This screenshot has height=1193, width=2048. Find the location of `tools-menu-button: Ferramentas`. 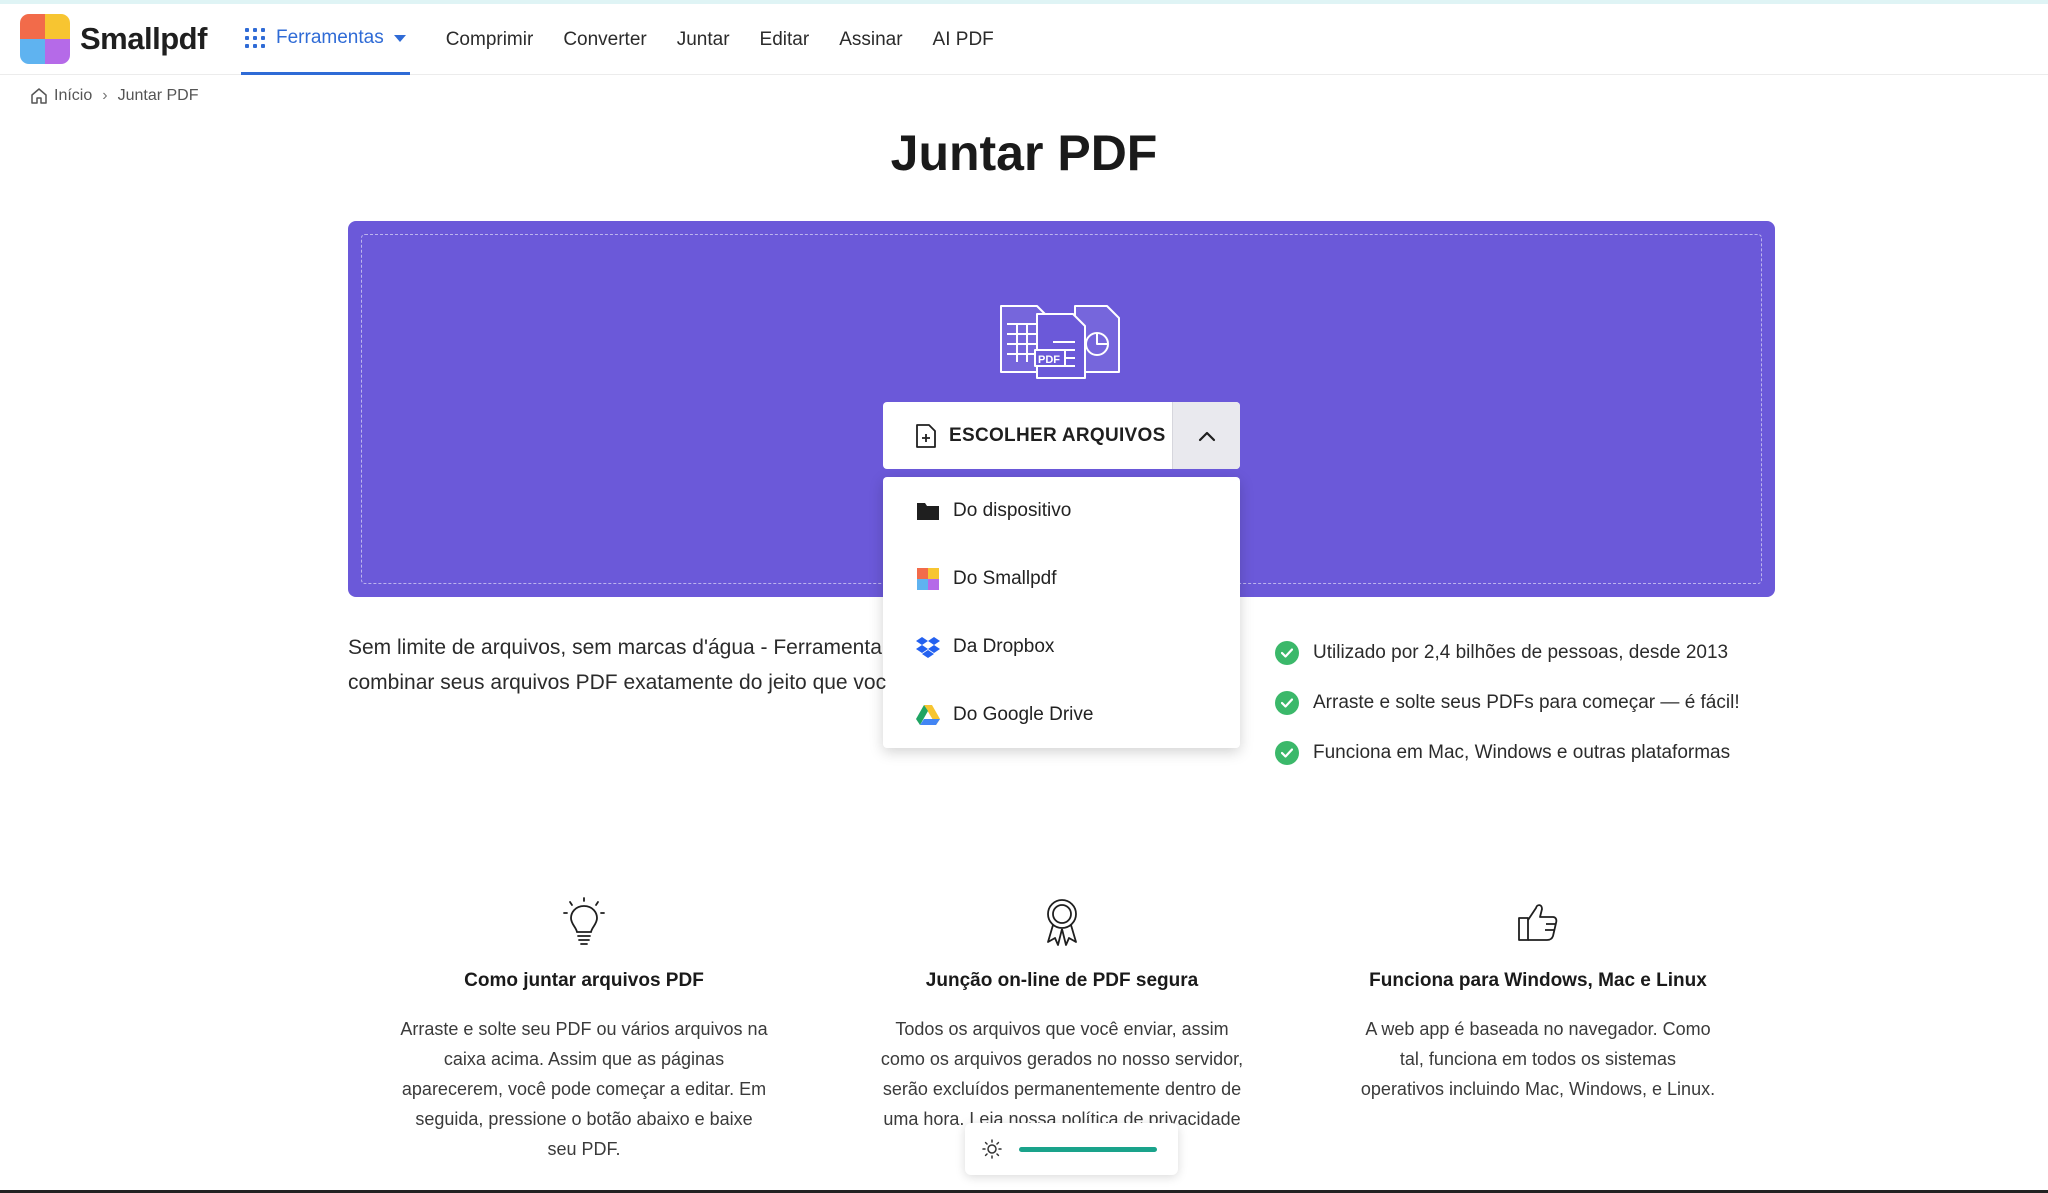

tools-menu-button: Ferramentas is located at coordinates (325, 39).